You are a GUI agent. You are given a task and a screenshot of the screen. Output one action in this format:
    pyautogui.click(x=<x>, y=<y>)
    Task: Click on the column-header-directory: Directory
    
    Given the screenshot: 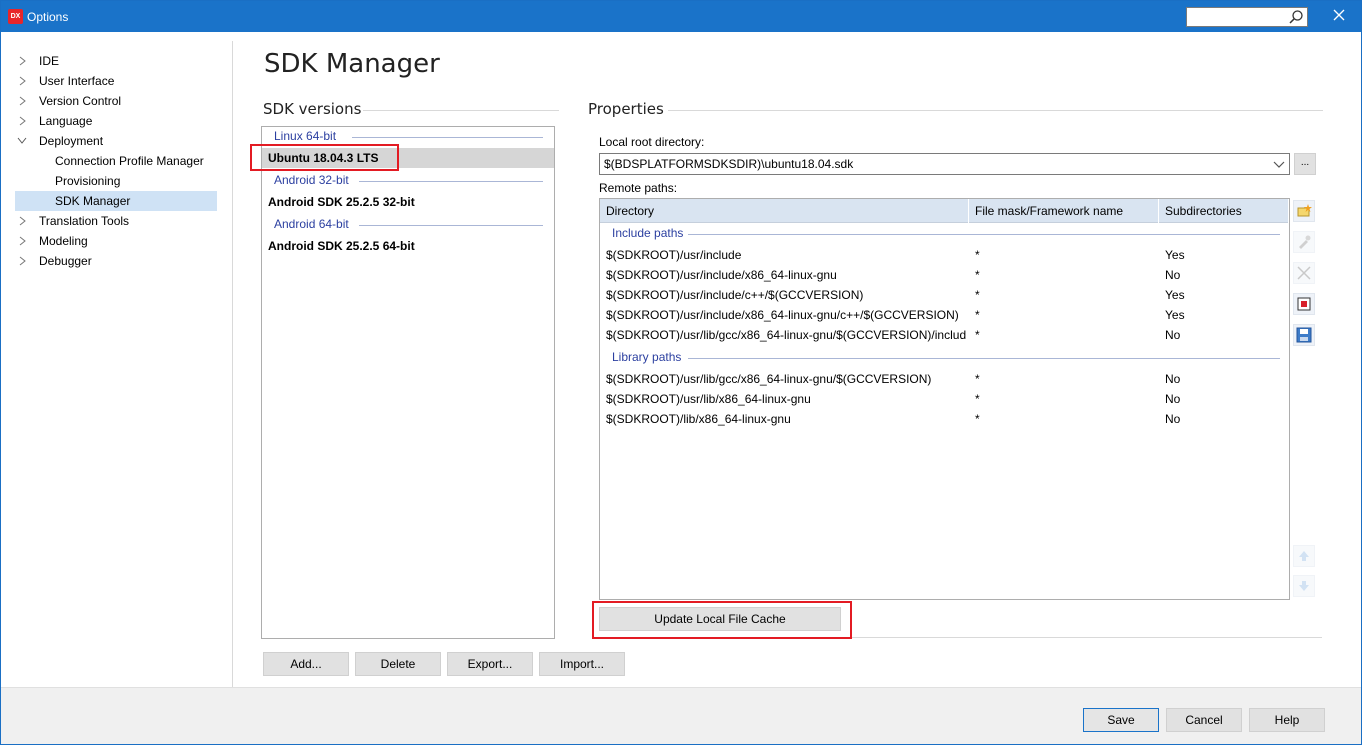 What is the action you would take?
    pyautogui.click(x=784, y=211)
    